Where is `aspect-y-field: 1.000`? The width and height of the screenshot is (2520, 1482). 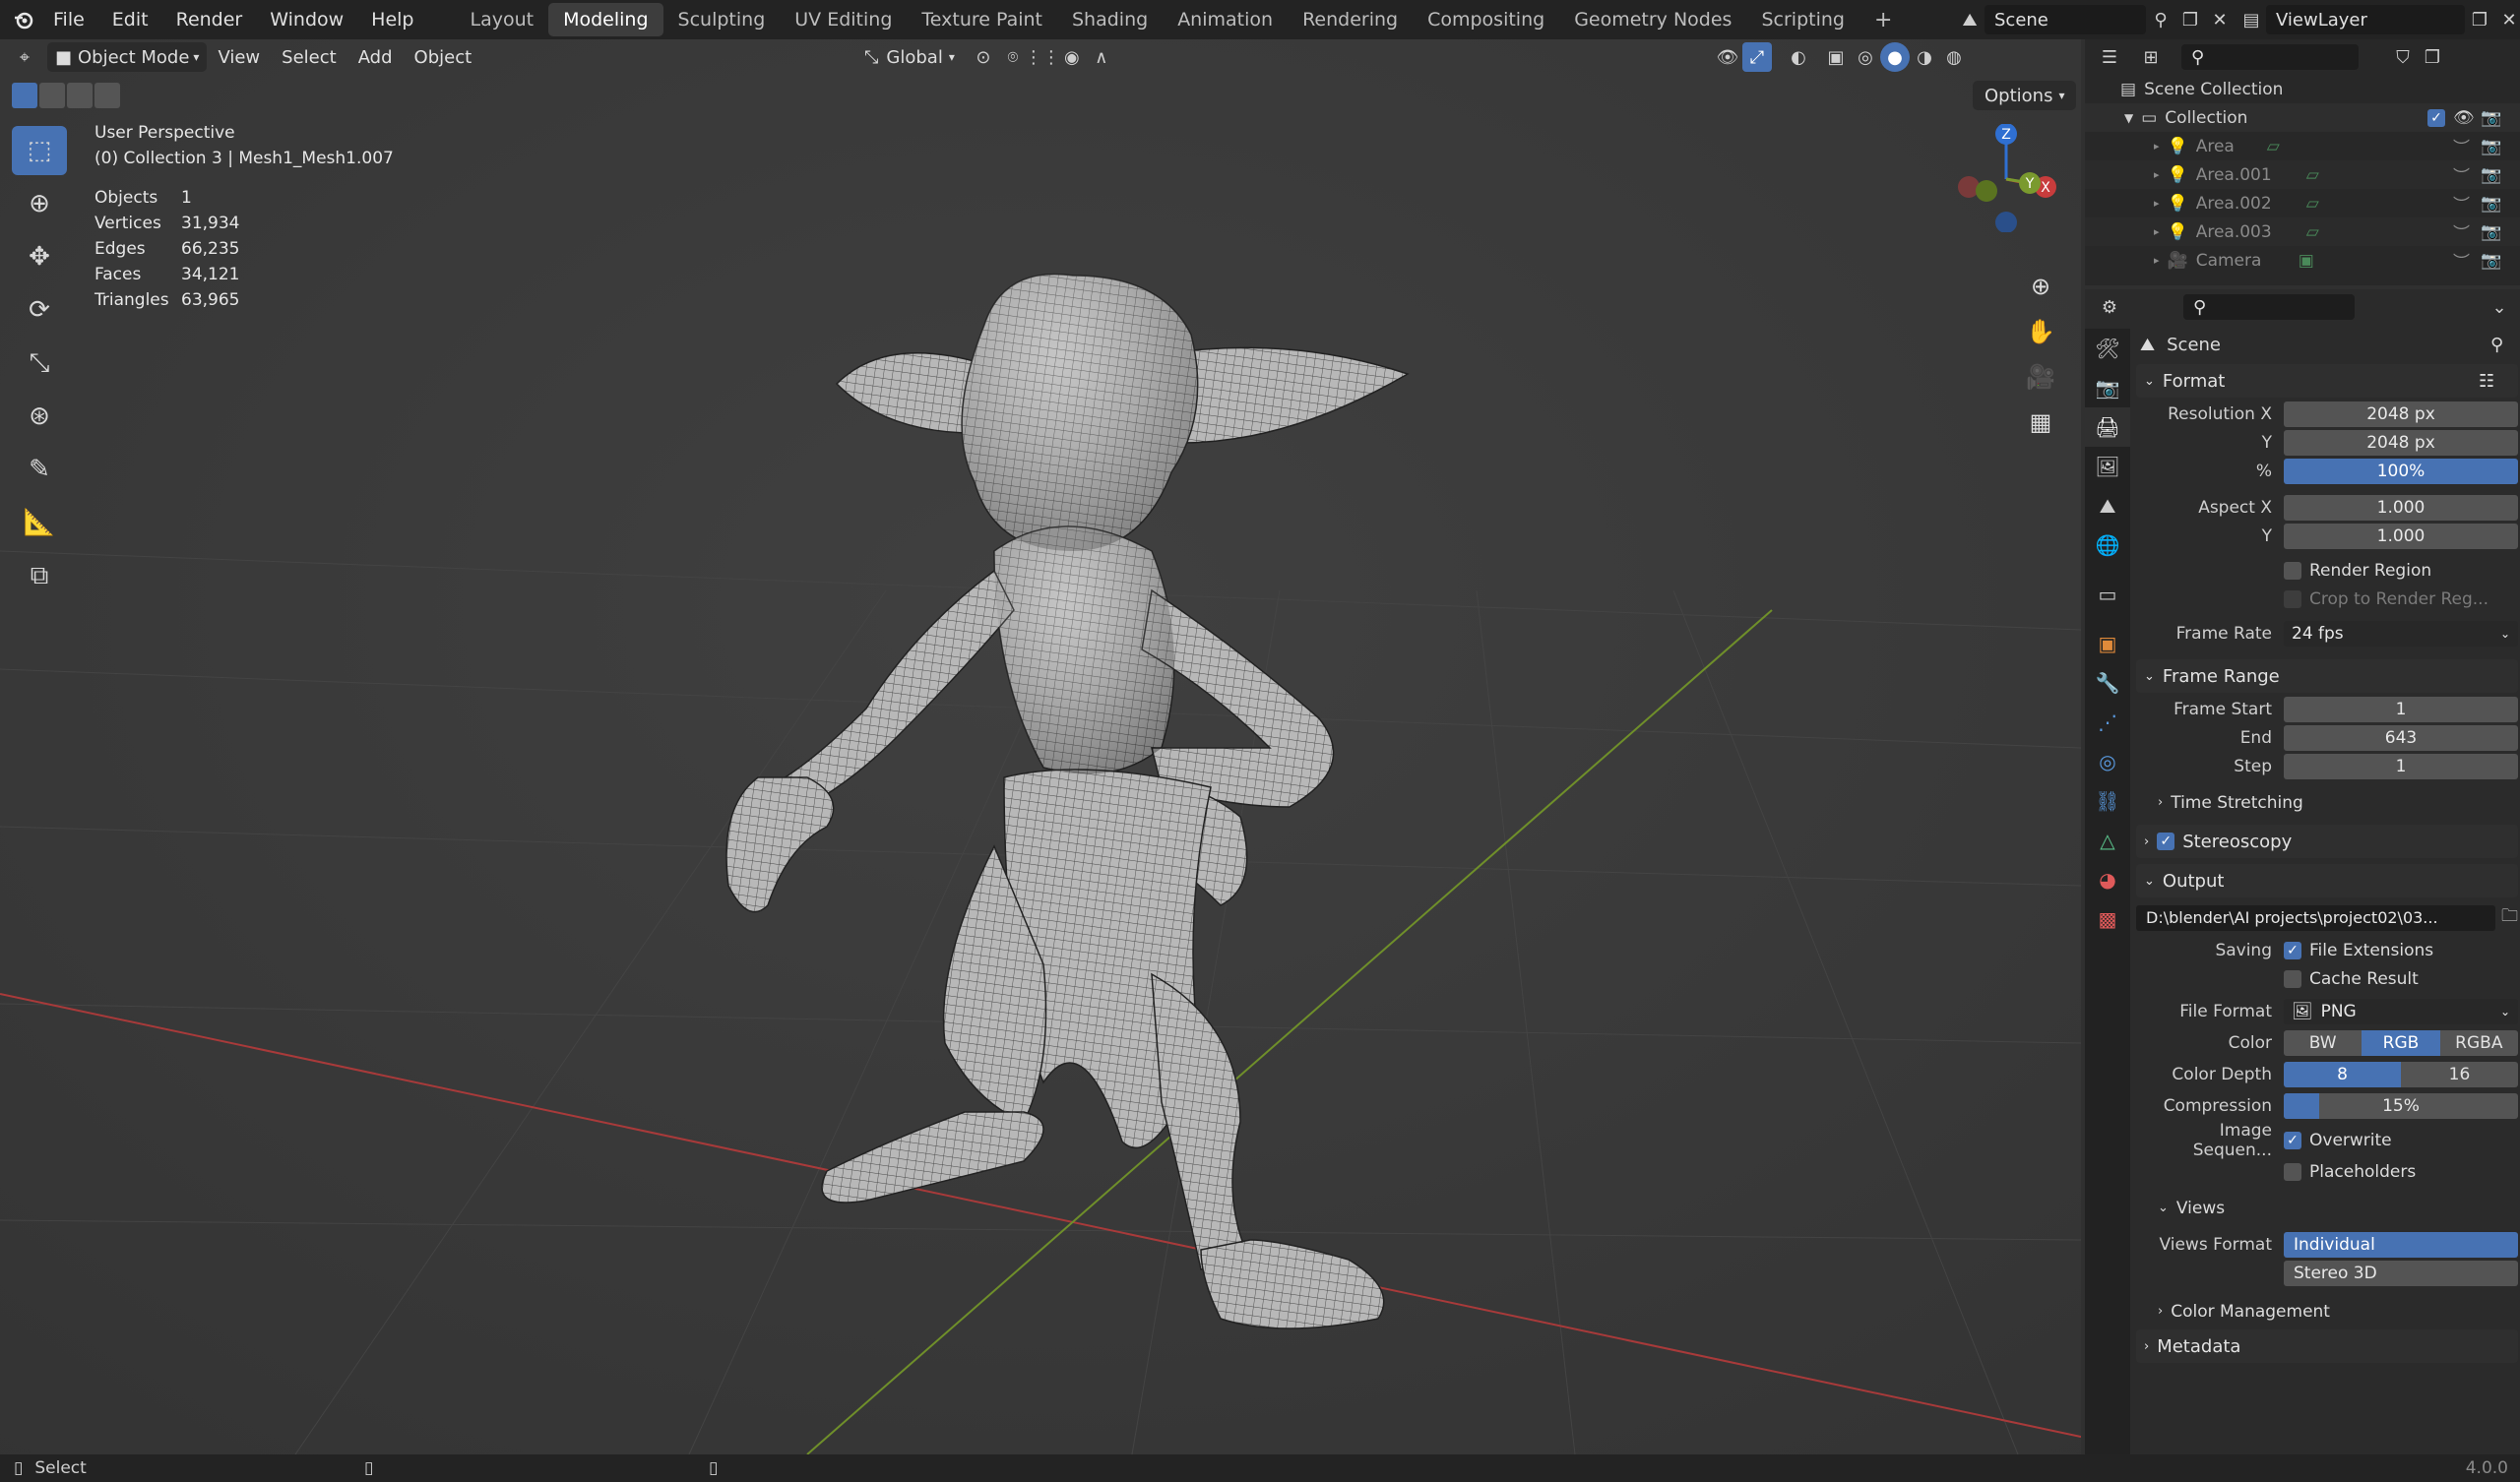 aspect-y-field: 1.000 is located at coordinates (2401, 536).